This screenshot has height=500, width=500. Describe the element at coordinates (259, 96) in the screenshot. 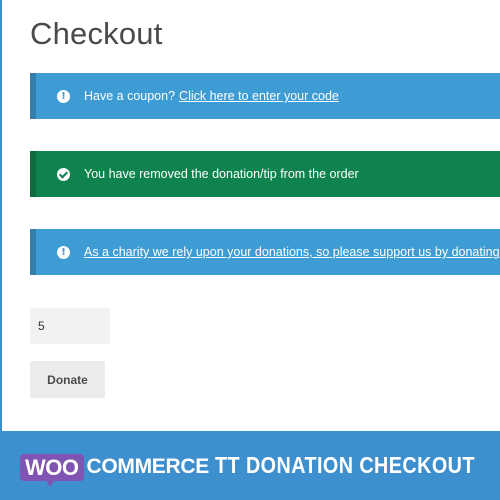

I see `coupon-link: Click here to enter your code` at that location.